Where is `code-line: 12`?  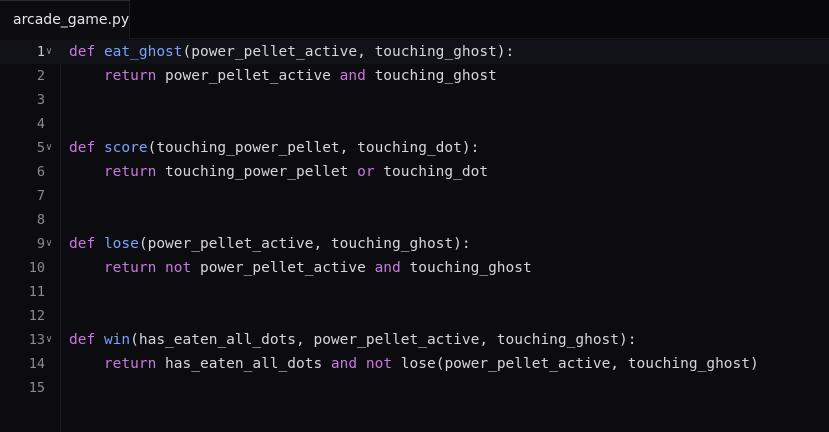 code-line: 12 is located at coordinates (414, 316).